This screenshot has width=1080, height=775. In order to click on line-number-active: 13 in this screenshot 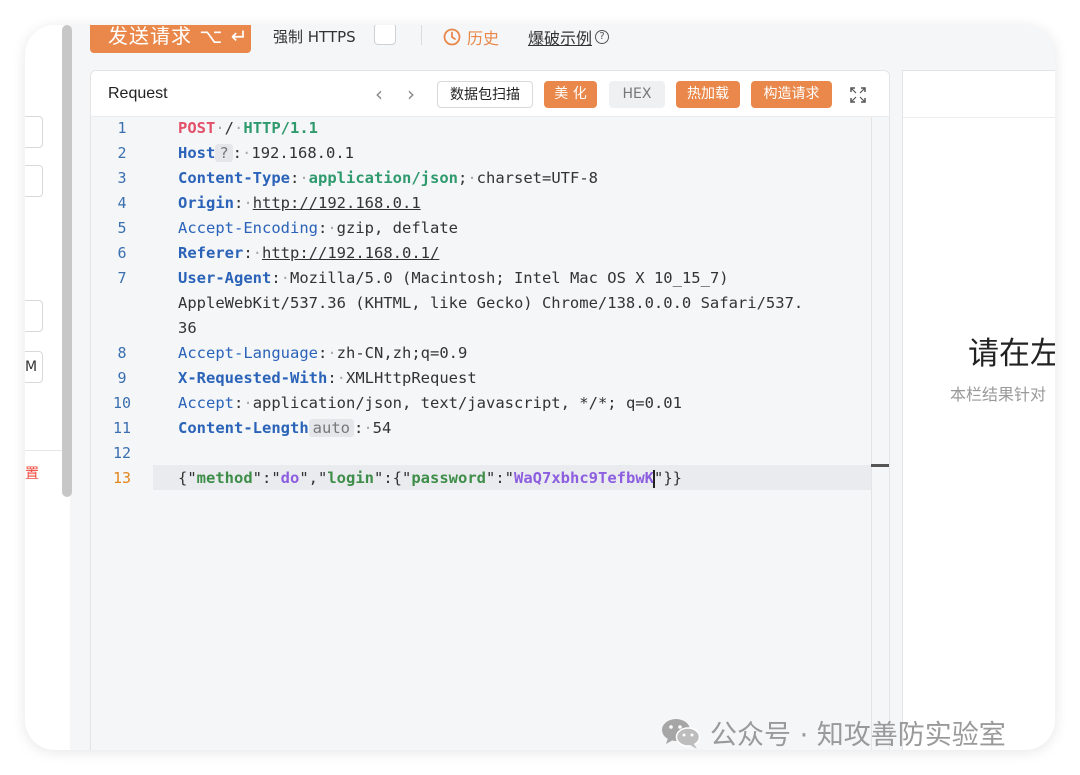, I will do `click(122, 478)`.